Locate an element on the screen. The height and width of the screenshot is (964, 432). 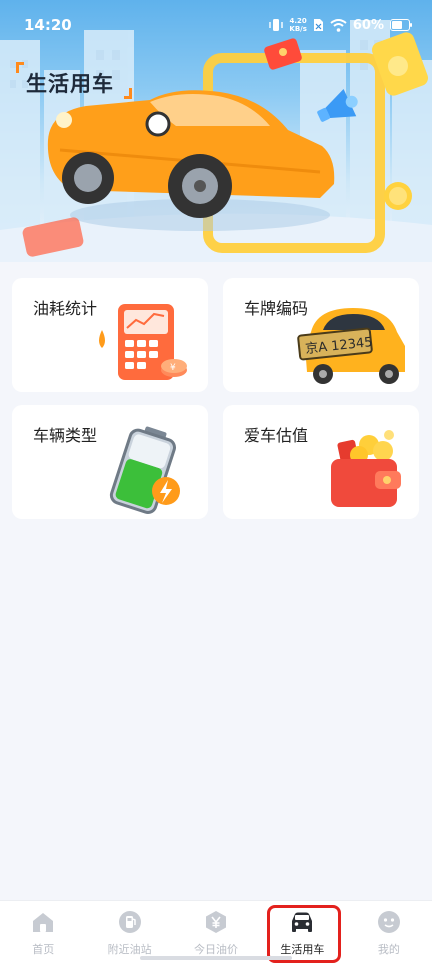
battery-icon is located at coordinates (401, 25).